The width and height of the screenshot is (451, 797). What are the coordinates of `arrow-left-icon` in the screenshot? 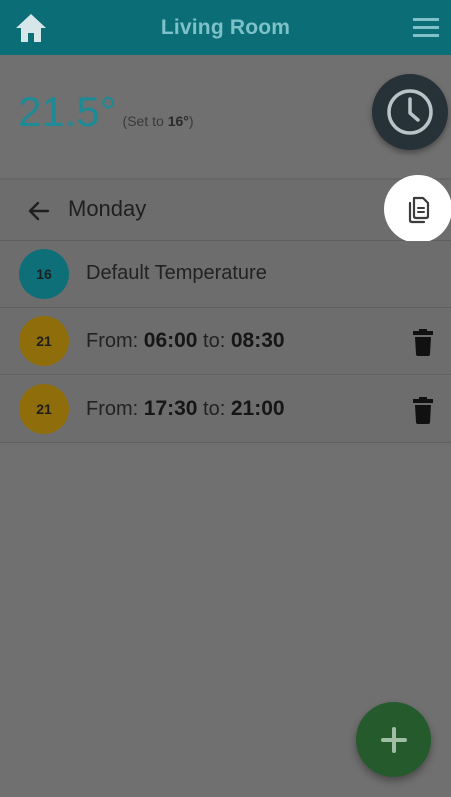 It's located at (39, 211).